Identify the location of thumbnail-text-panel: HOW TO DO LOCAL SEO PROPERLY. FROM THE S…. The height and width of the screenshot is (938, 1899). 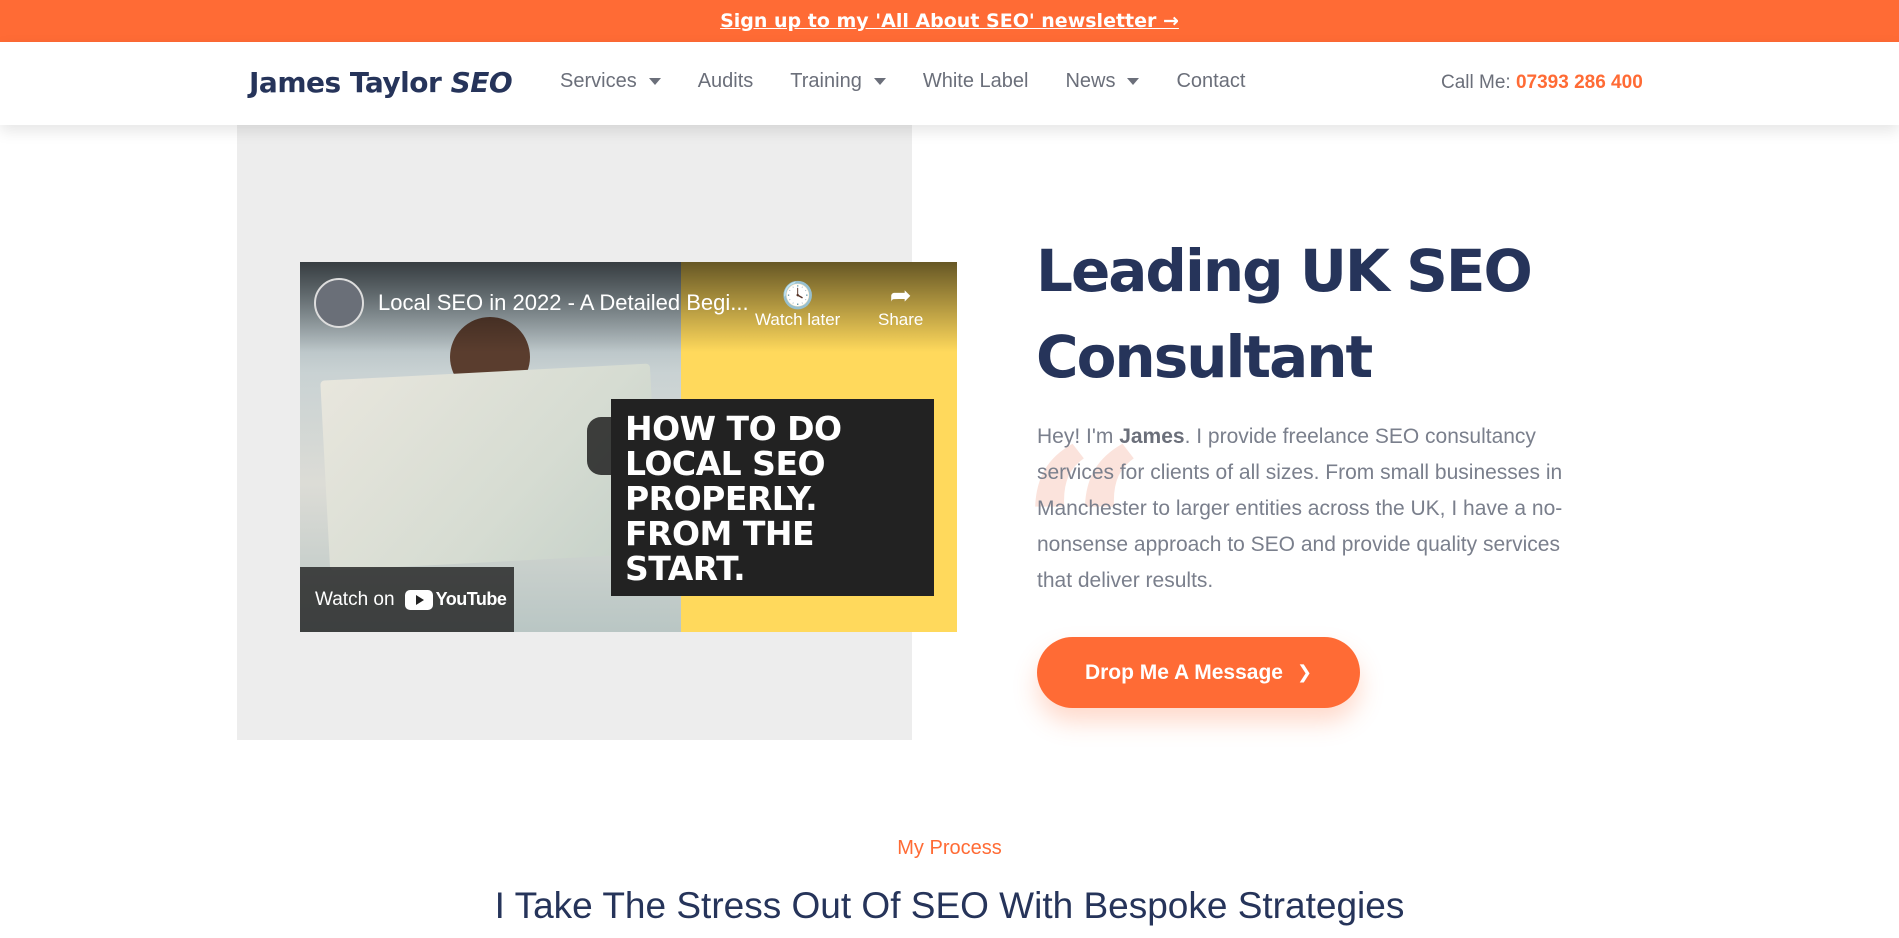
(772, 497).